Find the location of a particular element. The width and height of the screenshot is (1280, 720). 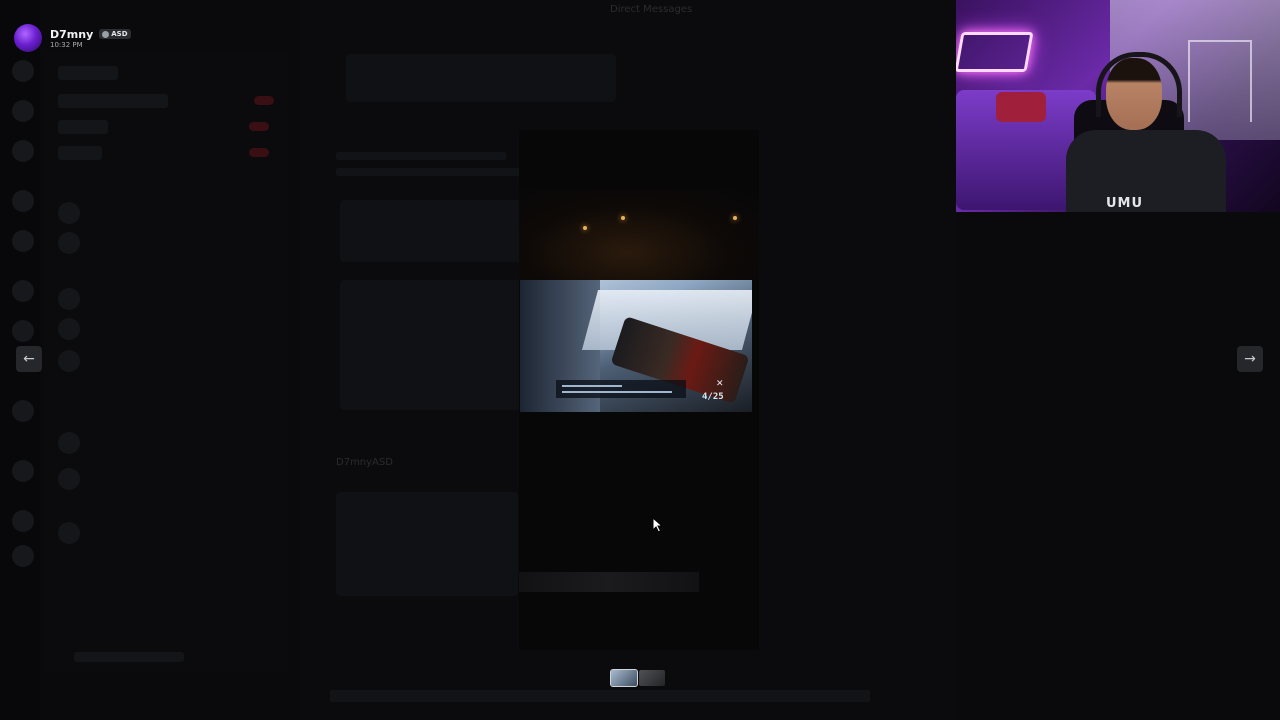

message-input is located at coordinates (600, 696).